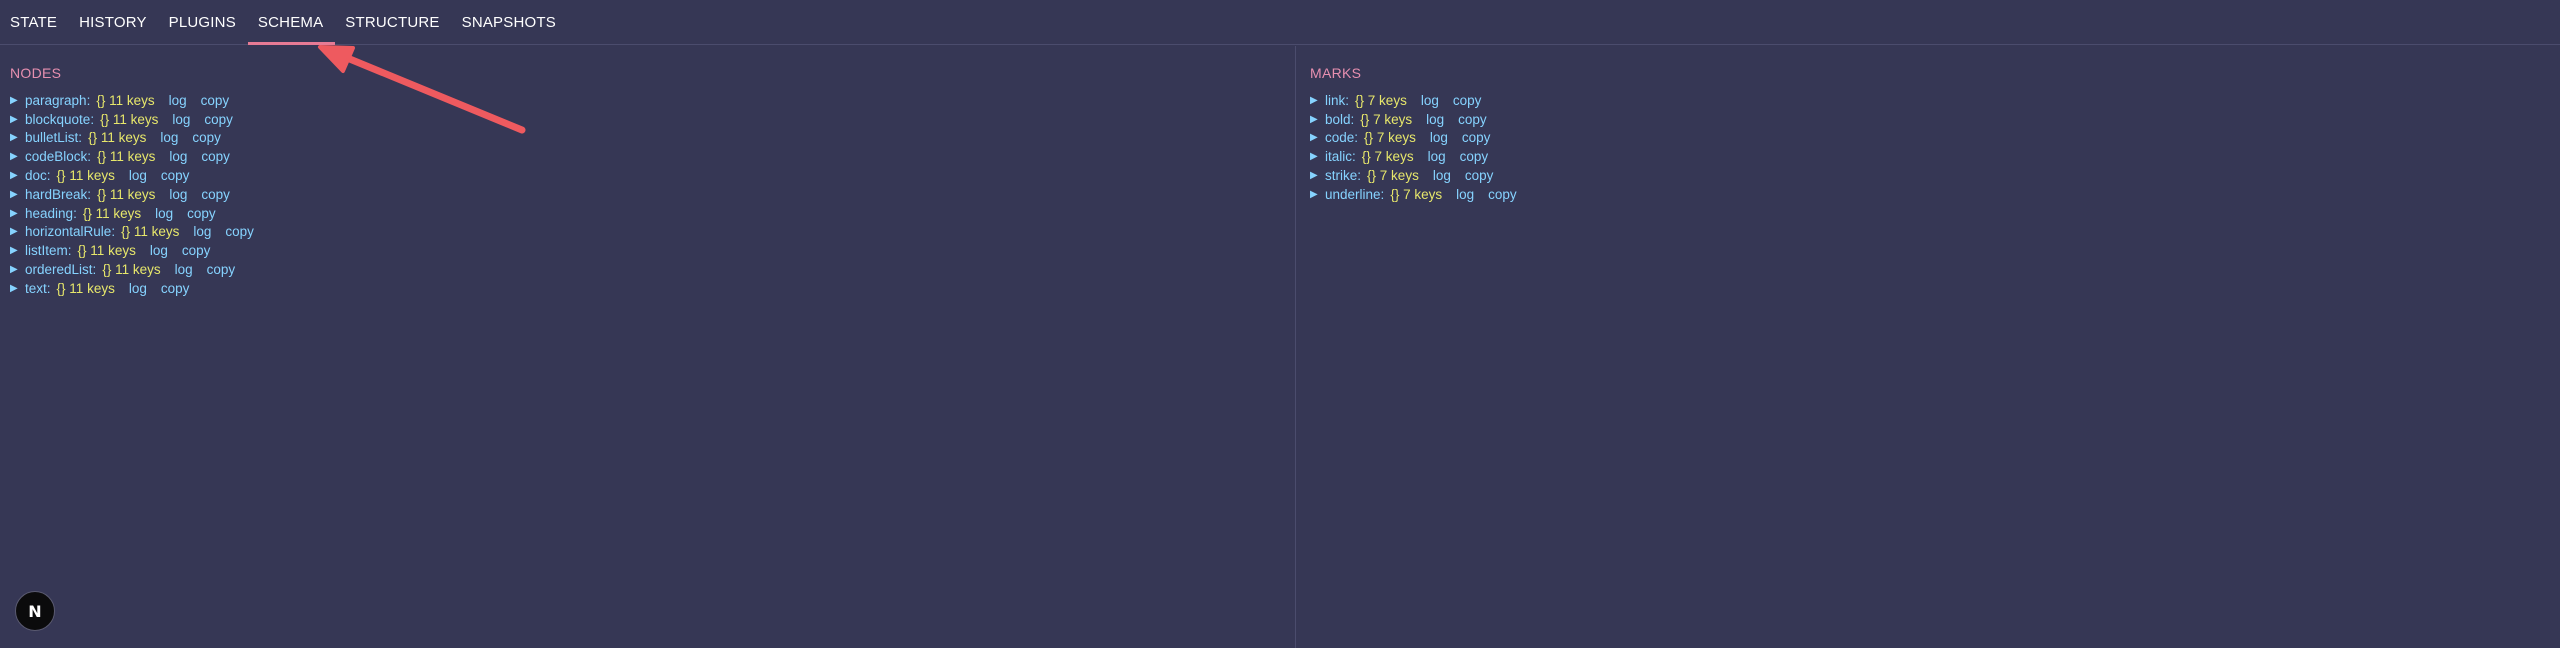 This screenshot has height=648, width=2560. I want to click on tree-row: ▶ orderedList: {} 11 keys log copy, so click(139, 269).